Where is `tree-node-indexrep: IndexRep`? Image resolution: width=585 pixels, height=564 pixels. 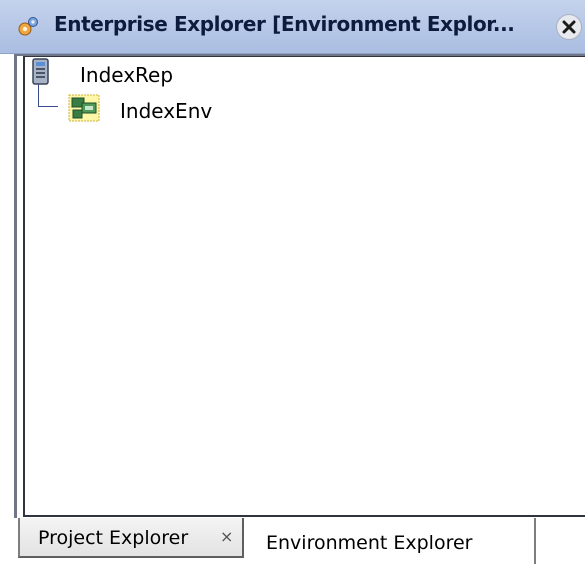
tree-node-indexrep: IndexRep is located at coordinates (130, 73).